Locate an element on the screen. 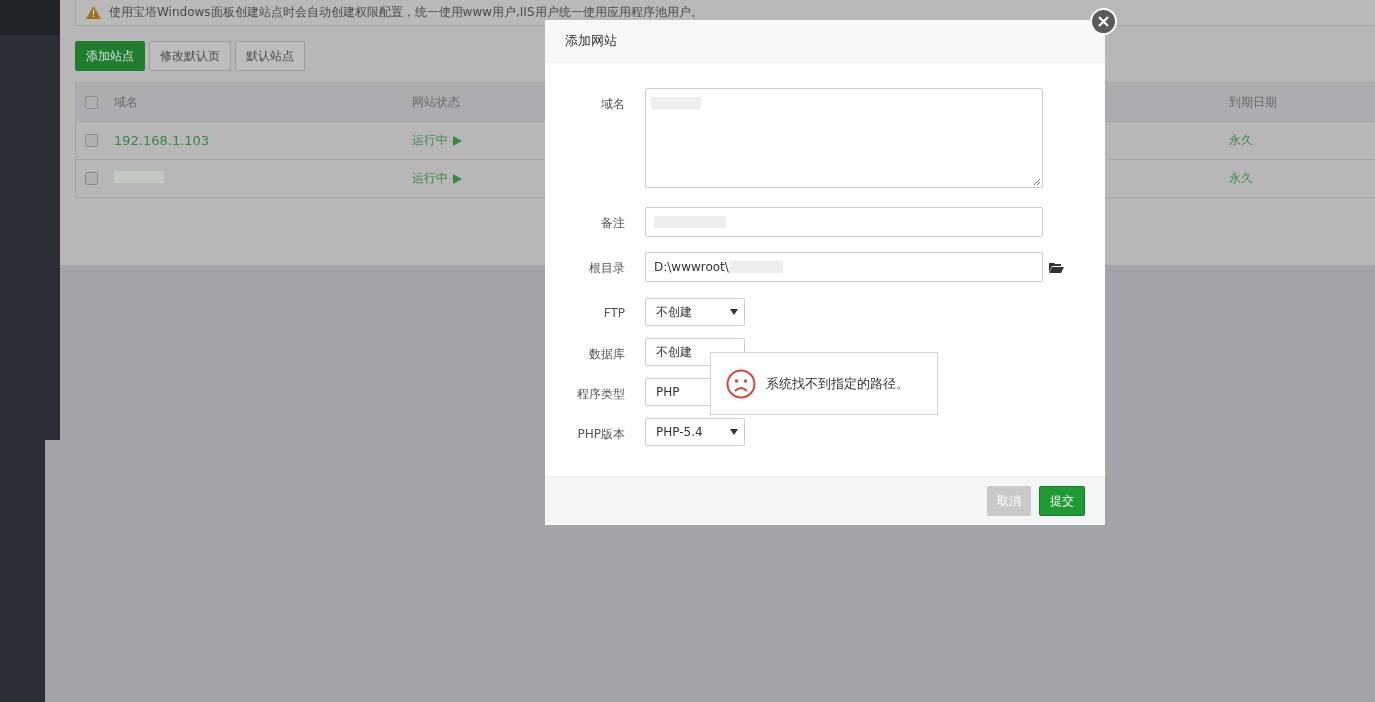 Image resolution: width=1375 pixels, height=702 pixels. toolbar-button: 修改默认页 is located at coordinates (190, 56).